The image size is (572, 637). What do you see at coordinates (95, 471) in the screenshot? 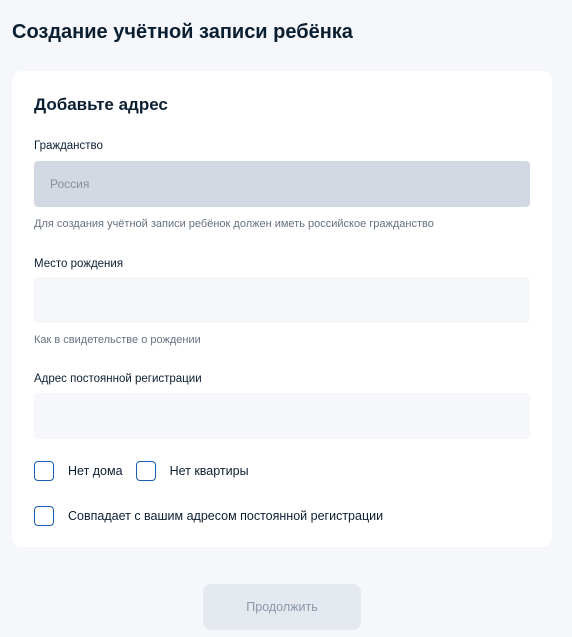
I see `no-house-label: Нет дома` at bounding box center [95, 471].